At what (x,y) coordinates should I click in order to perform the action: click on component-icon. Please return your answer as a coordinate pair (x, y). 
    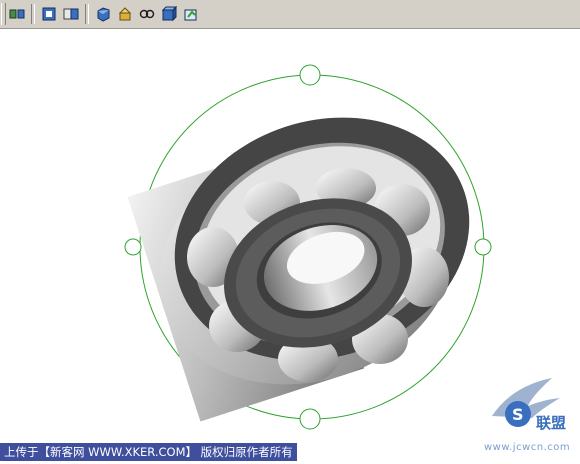
    Looking at the image, I should click on (125, 14).